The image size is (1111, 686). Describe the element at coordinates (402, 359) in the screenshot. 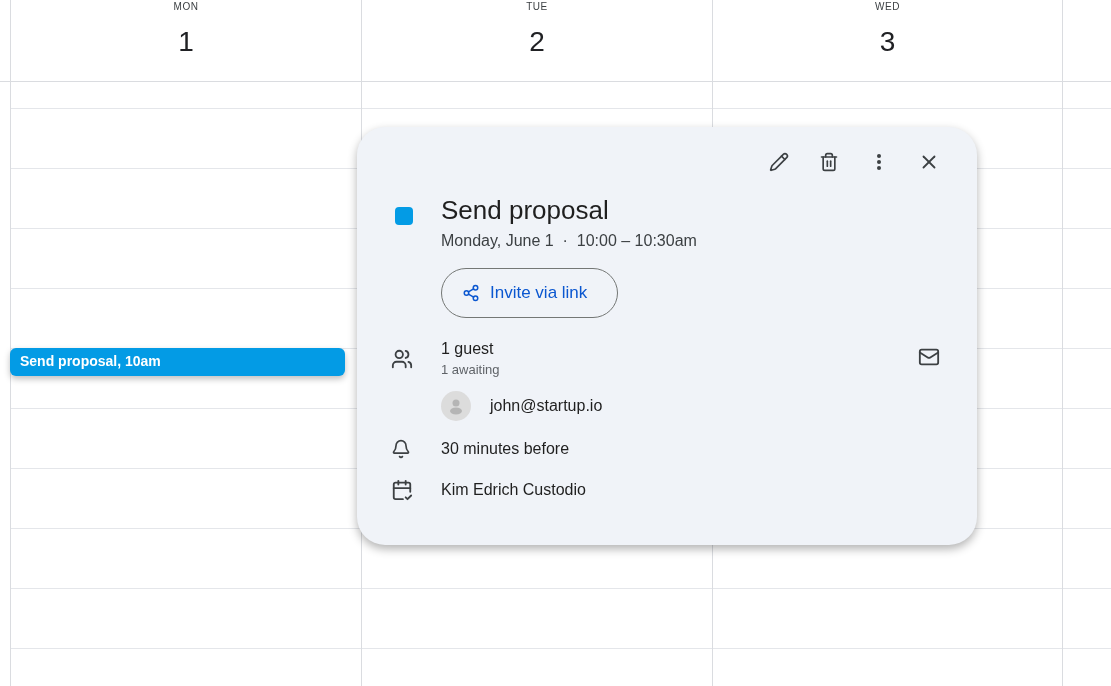

I see `people-icon` at that location.